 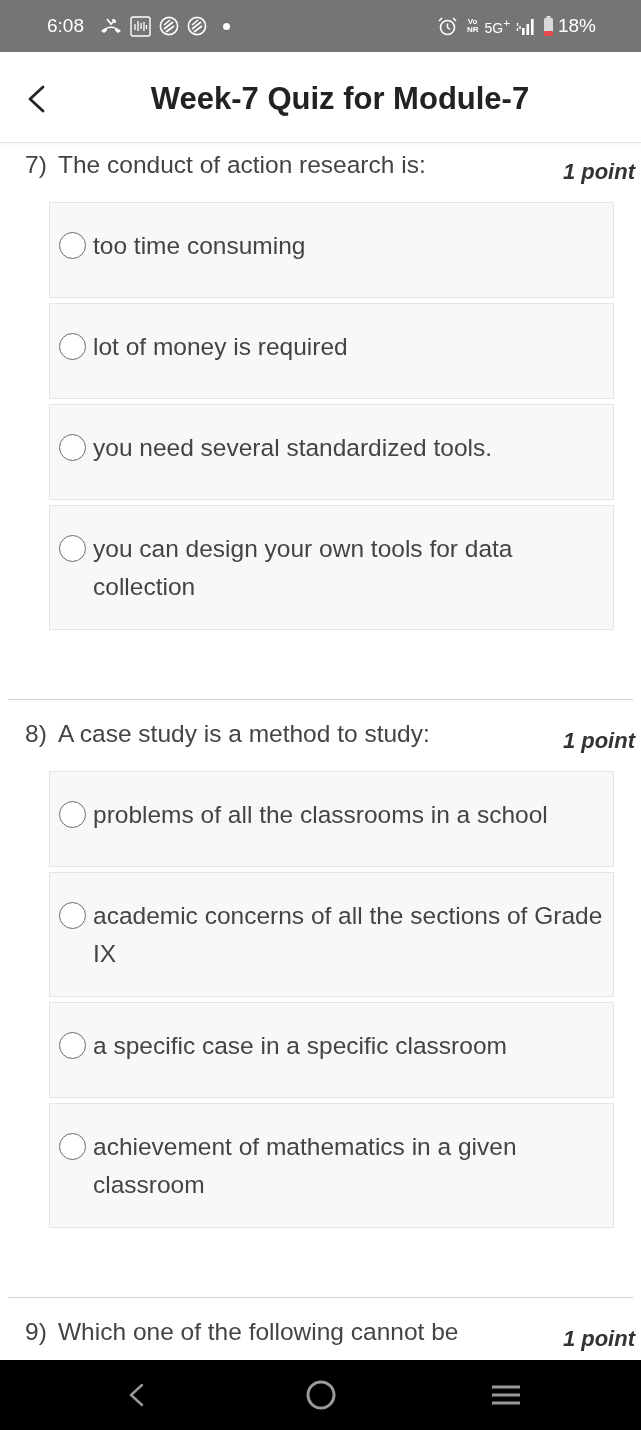 What do you see at coordinates (331, 452) in the screenshot?
I see `answer-option: you need several standardized tools.` at bounding box center [331, 452].